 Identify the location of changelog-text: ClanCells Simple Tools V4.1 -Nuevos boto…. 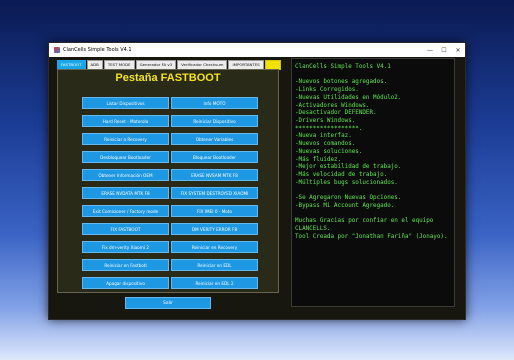
(371, 152).